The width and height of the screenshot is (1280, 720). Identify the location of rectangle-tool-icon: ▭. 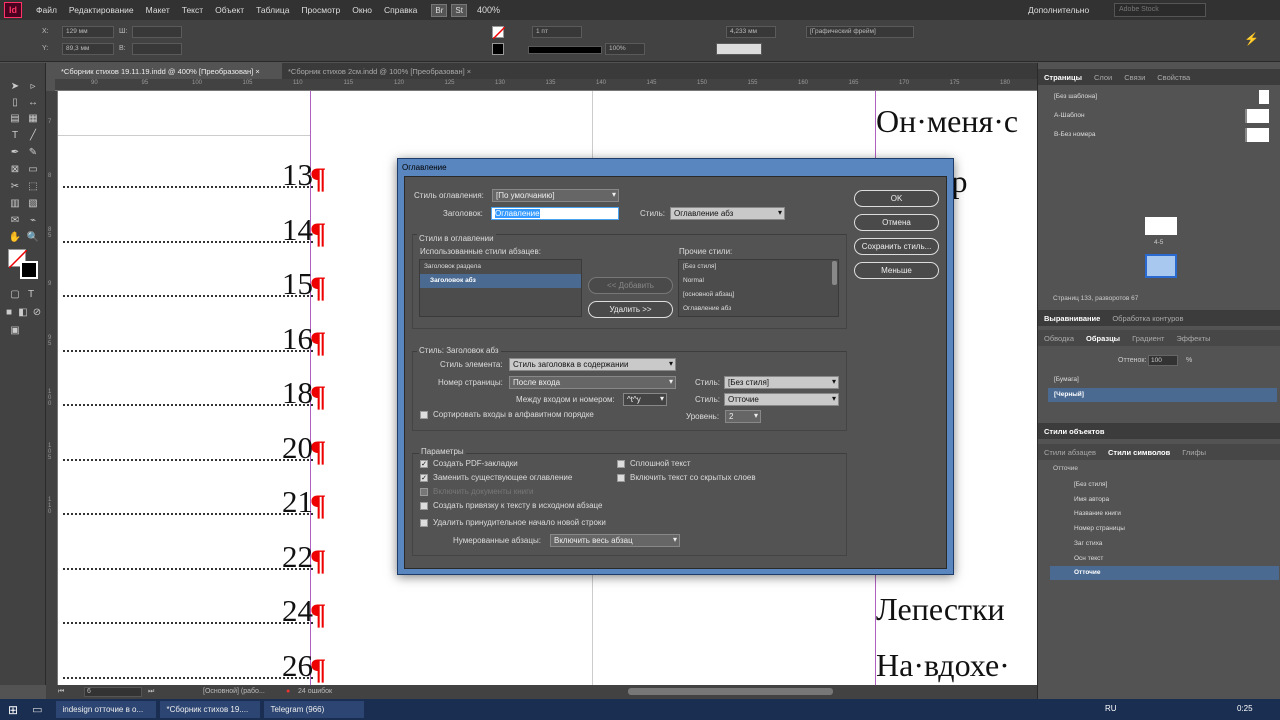
(33, 169).